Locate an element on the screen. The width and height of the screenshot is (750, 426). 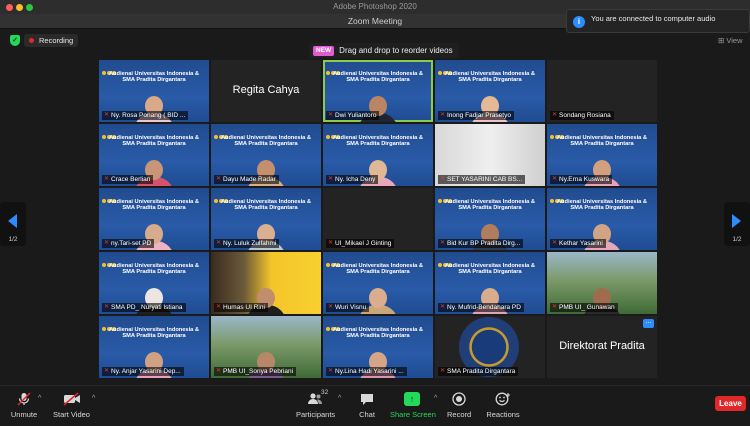
close-window-icon is located at coordinates (9, 7).